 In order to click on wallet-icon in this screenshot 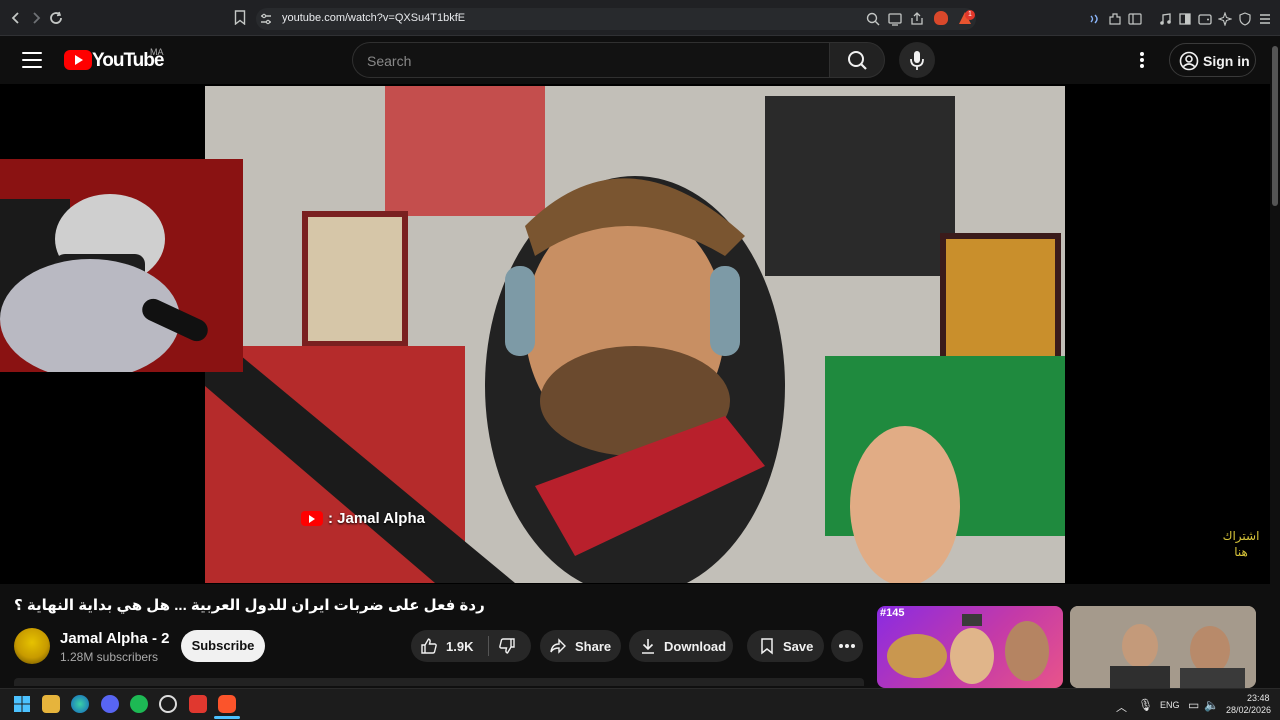, I will do `click(1205, 19)`.